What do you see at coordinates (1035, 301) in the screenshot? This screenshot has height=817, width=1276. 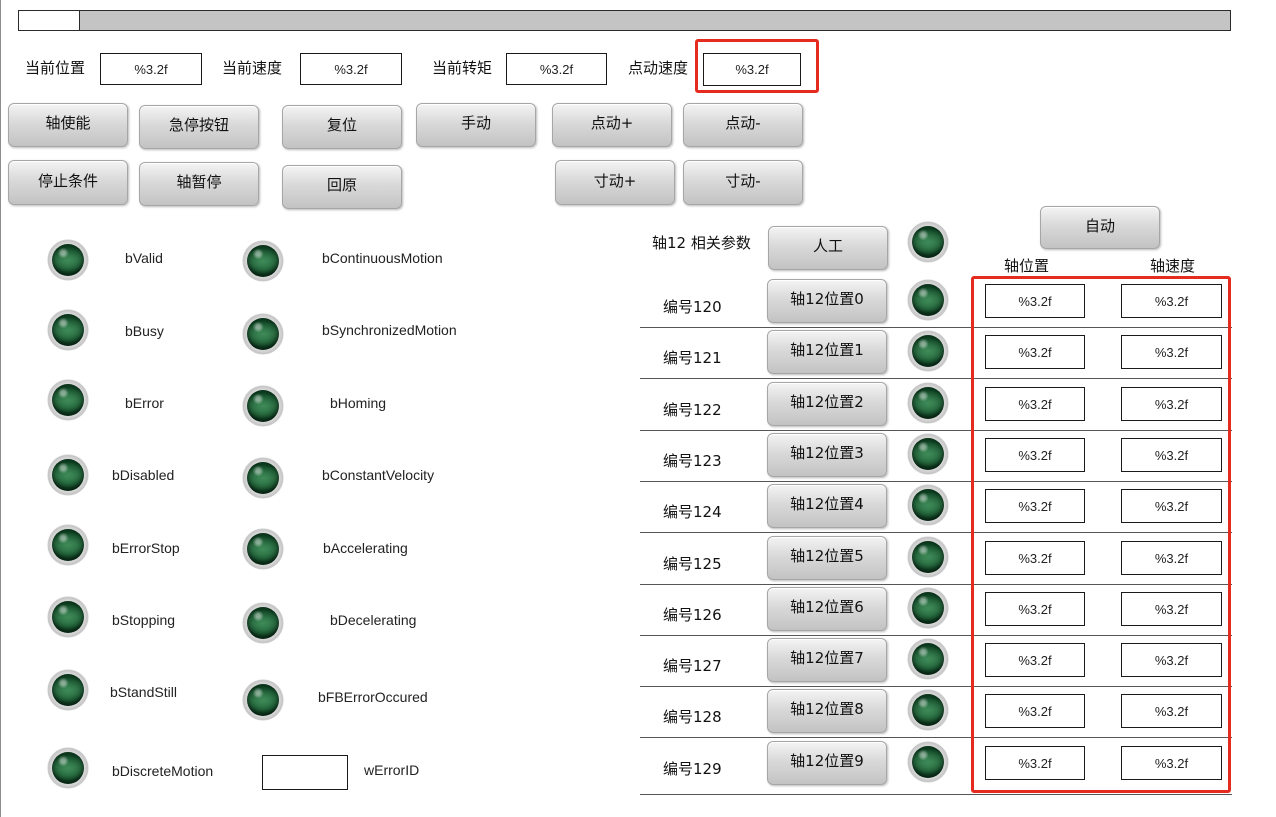 I see `axis12-row-0-position-input: %3.2f` at bounding box center [1035, 301].